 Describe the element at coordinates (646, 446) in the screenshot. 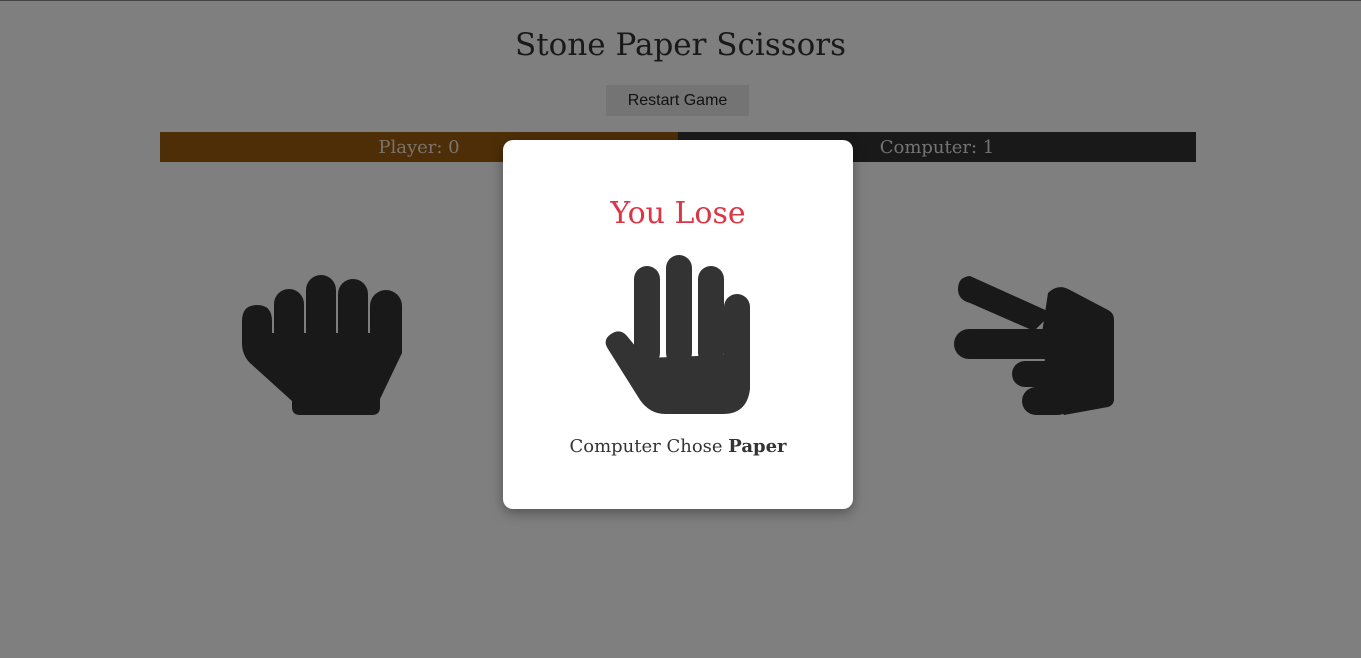

I see `computer-choice-prefix: Computer Chose` at that location.